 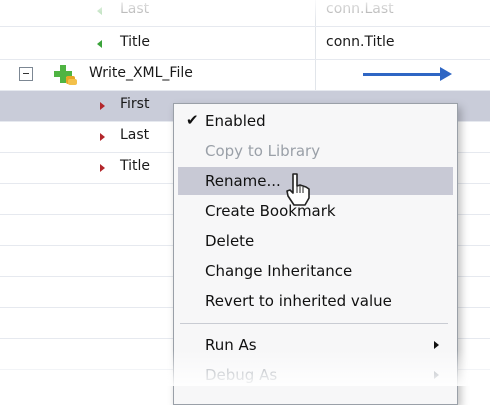 What do you see at coordinates (230, 241) in the screenshot?
I see `menu-item-label: Delete` at bounding box center [230, 241].